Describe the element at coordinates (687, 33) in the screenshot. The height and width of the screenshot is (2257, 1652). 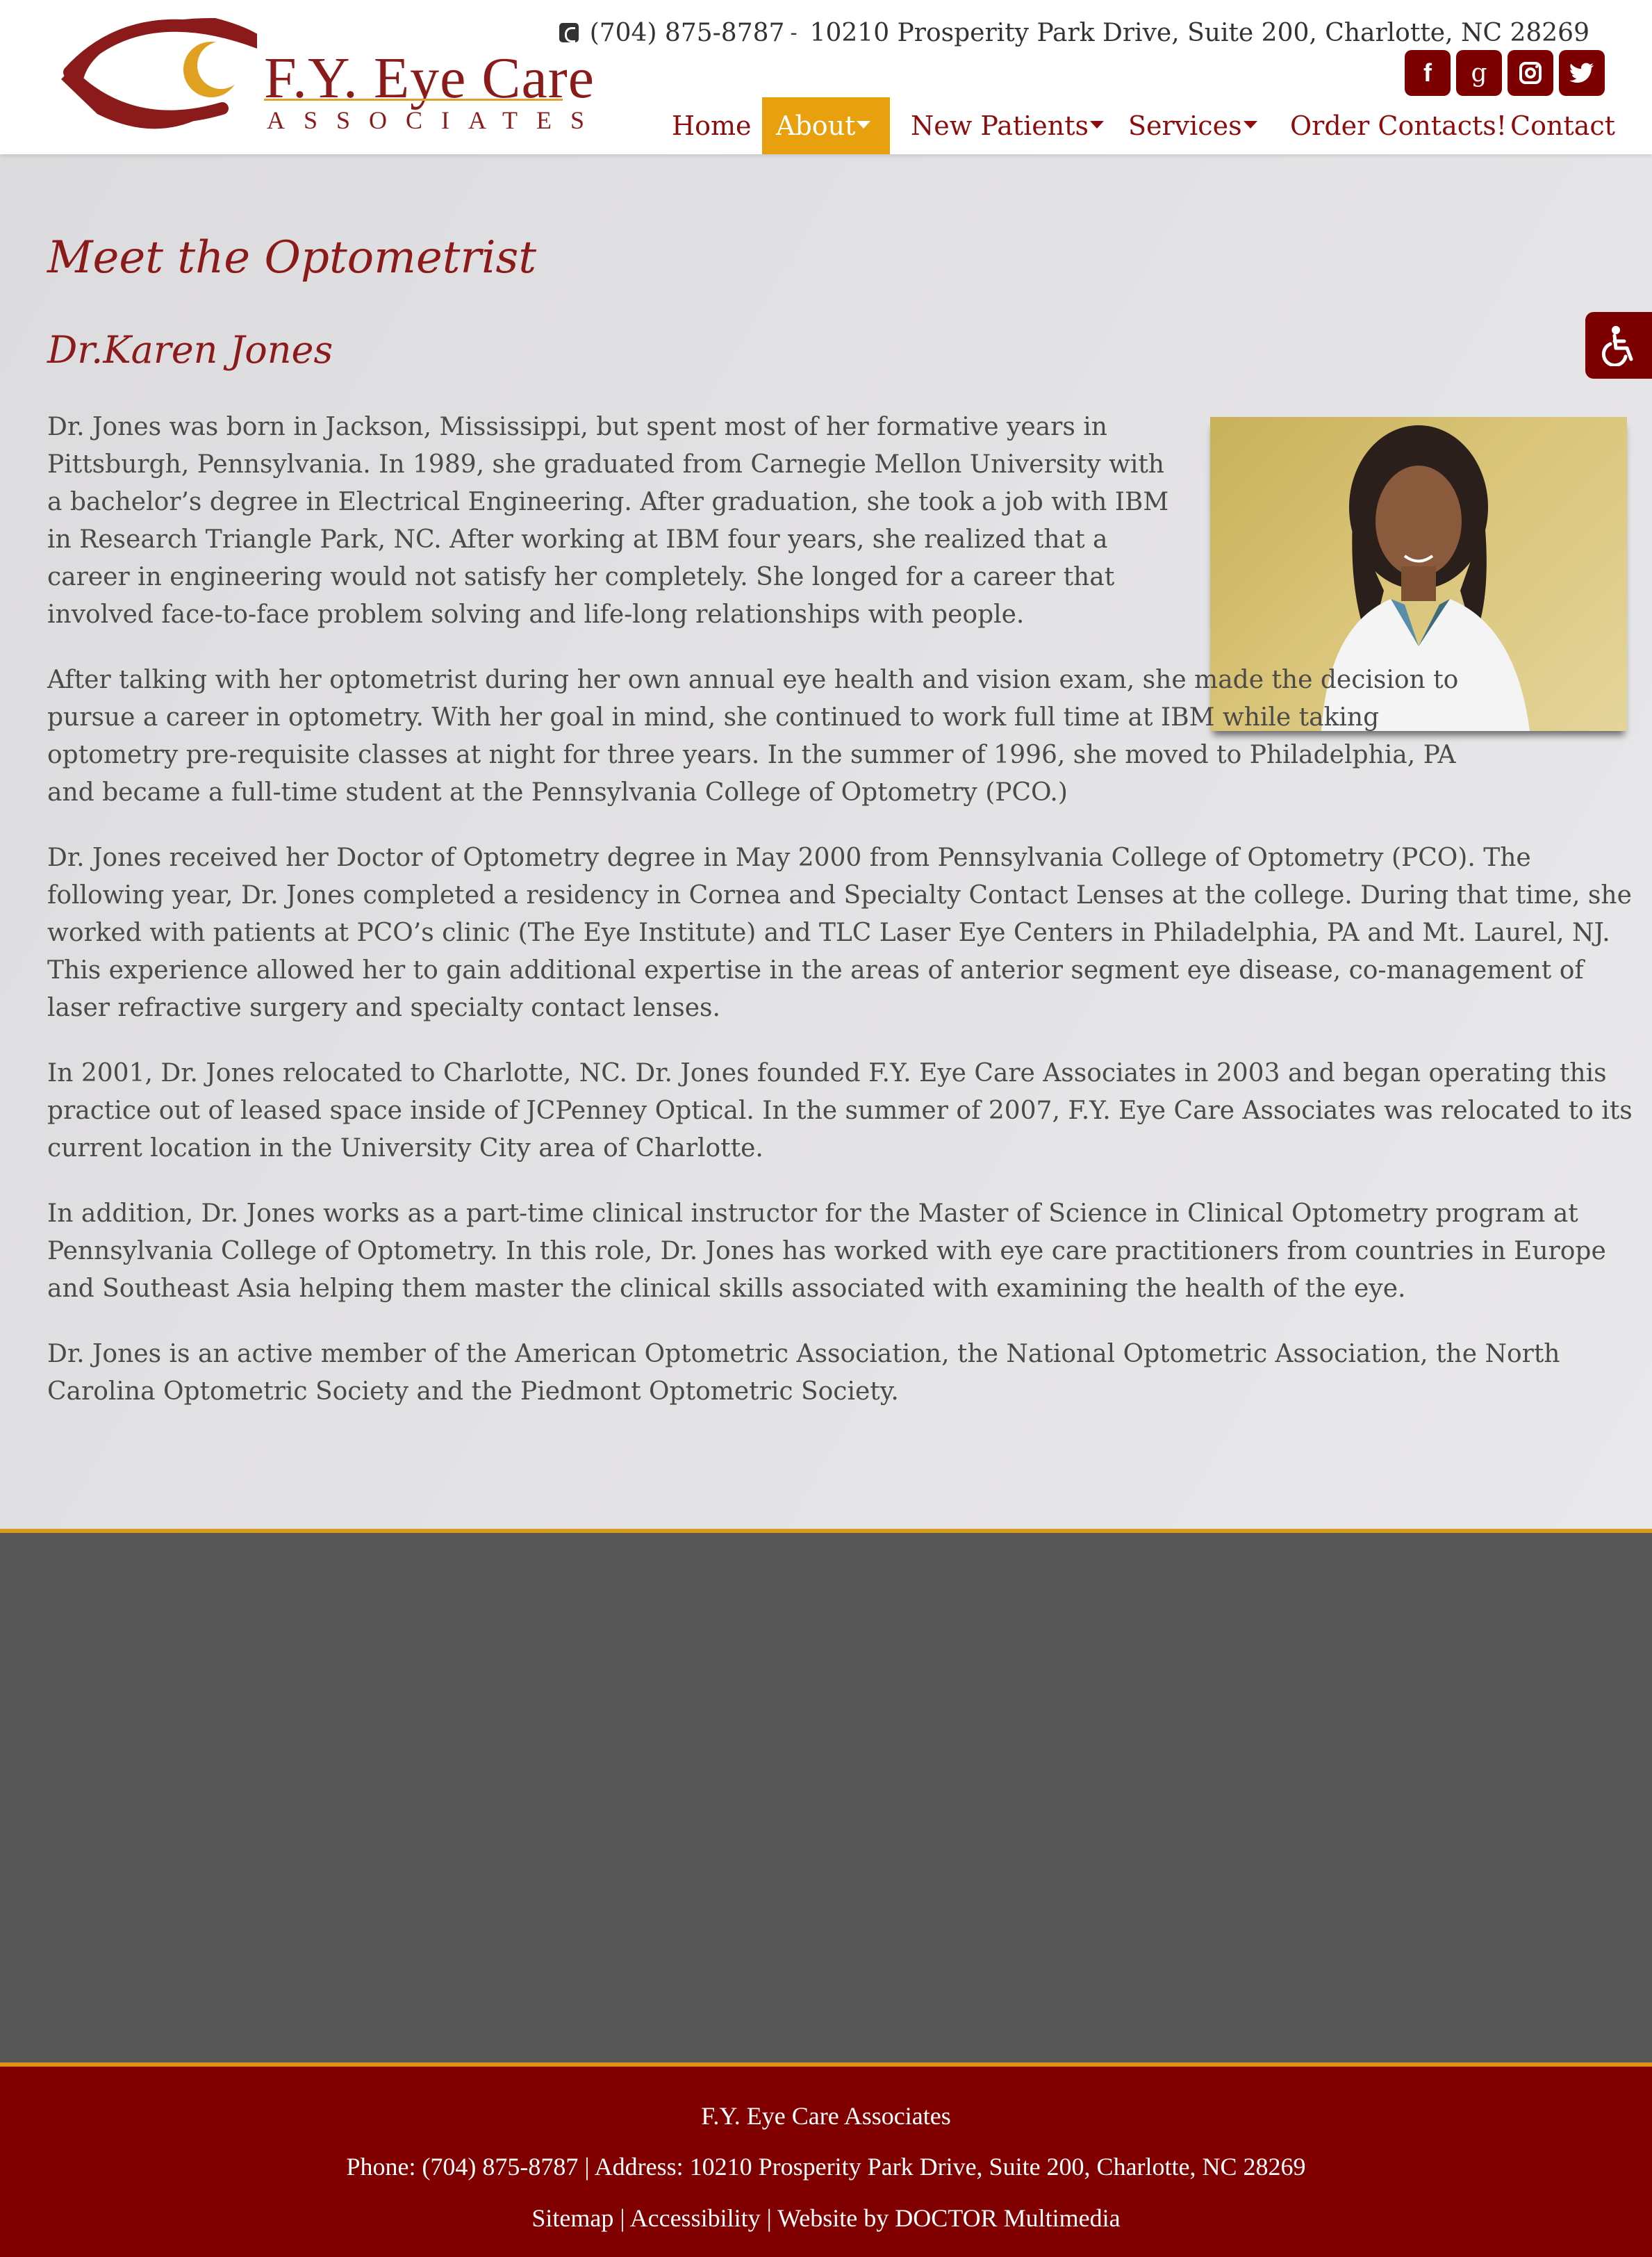
I see `header-phone: (704) 875-8787` at that location.